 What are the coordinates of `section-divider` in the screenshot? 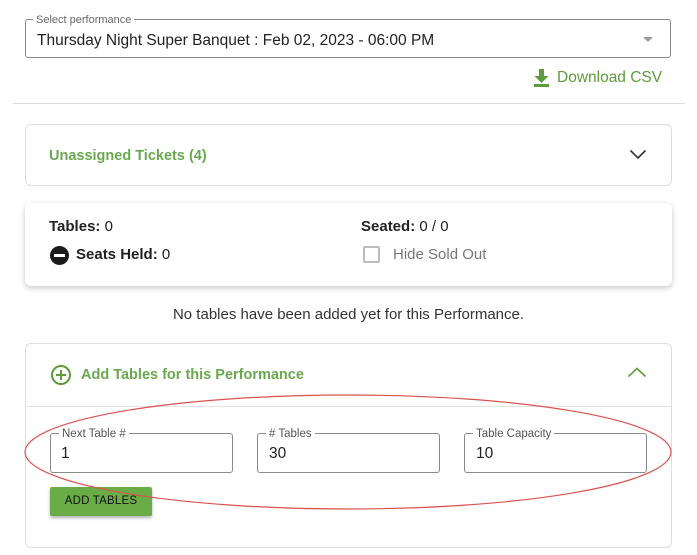 It's located at (349, 103).